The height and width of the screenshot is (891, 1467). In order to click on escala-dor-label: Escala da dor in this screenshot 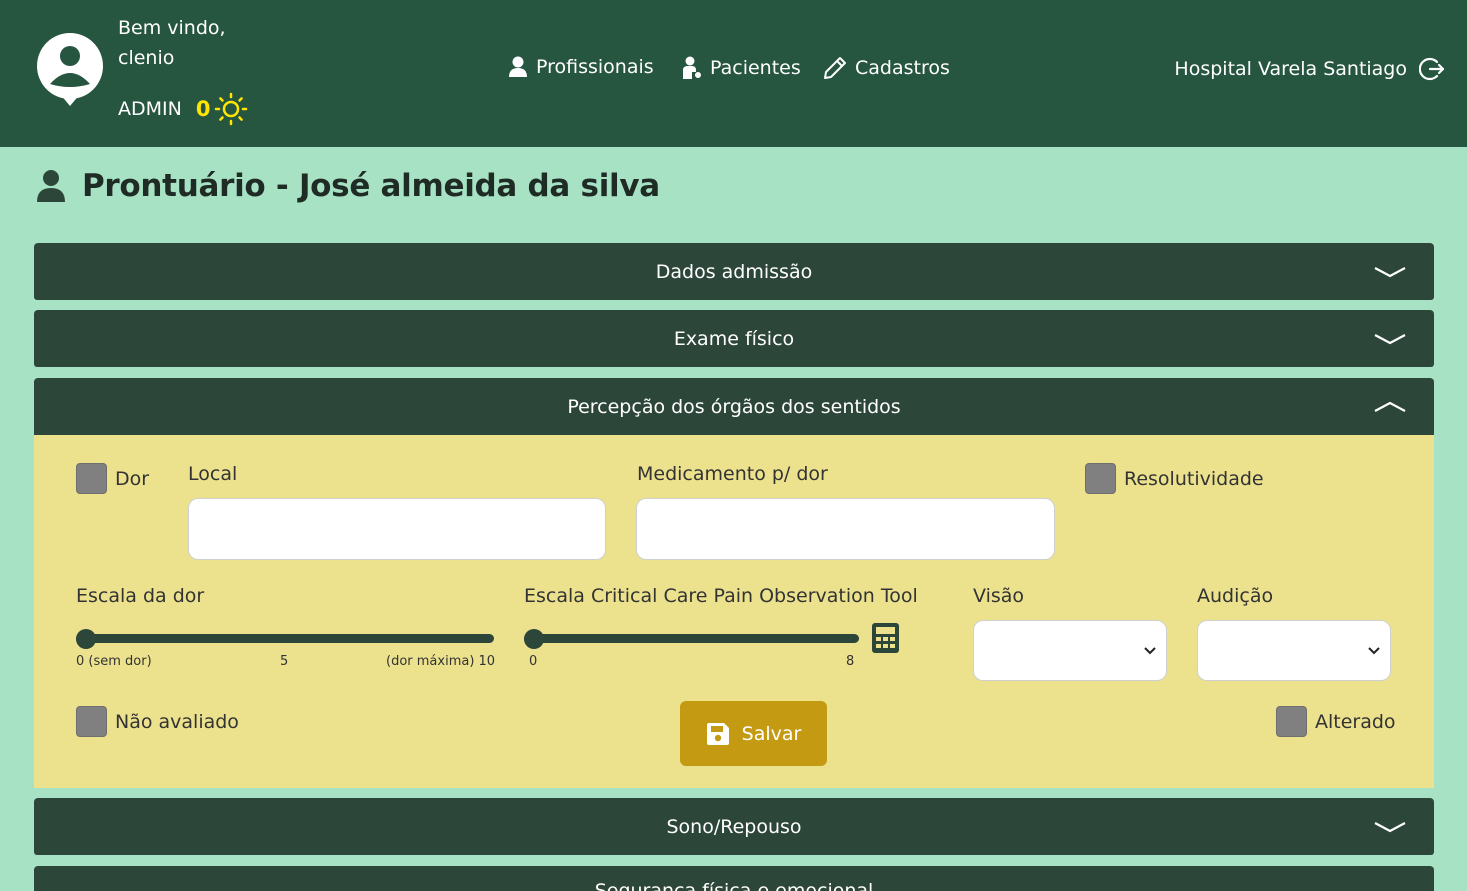, I will do `click(140, 596)`.